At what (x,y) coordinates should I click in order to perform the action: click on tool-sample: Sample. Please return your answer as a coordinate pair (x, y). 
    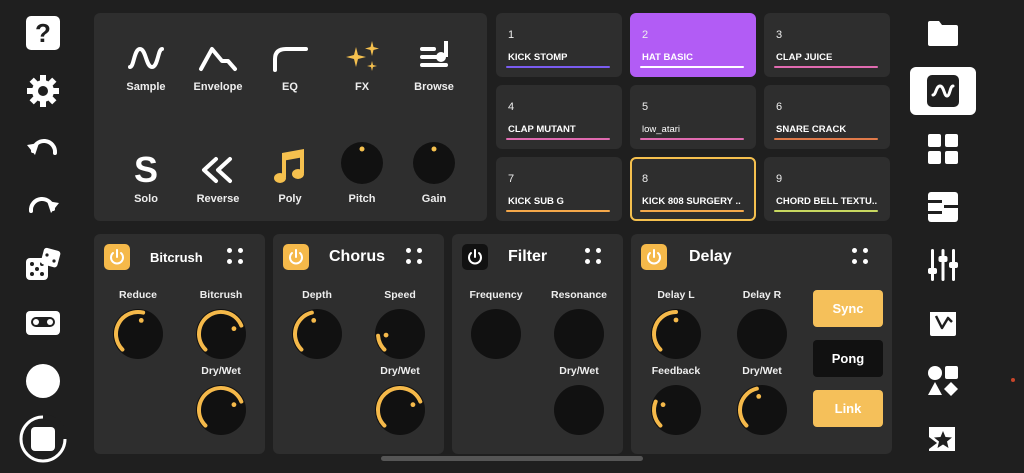
    Looking at the image, I should click on (146, 64).